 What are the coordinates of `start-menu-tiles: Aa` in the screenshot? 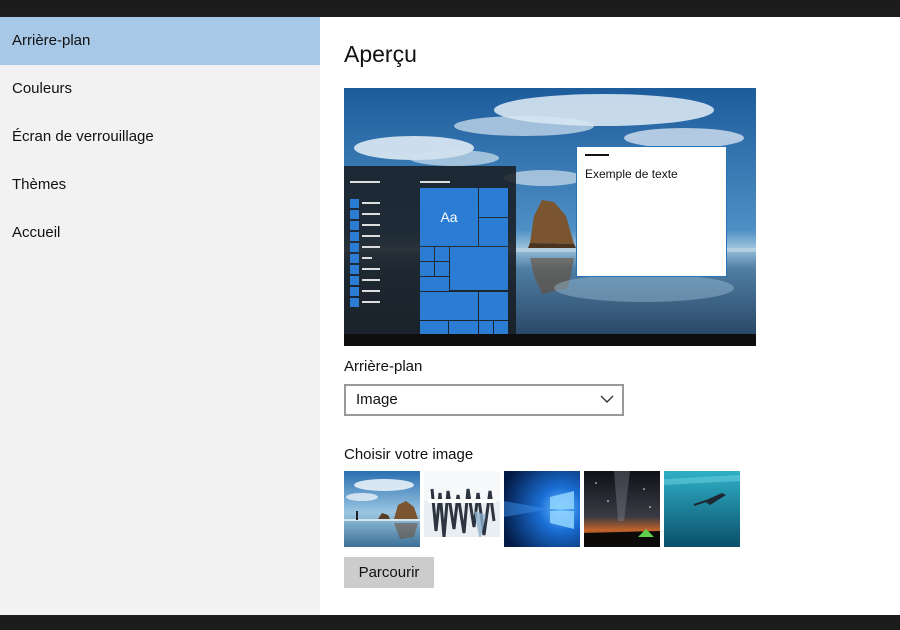 It's located at (429, 257).